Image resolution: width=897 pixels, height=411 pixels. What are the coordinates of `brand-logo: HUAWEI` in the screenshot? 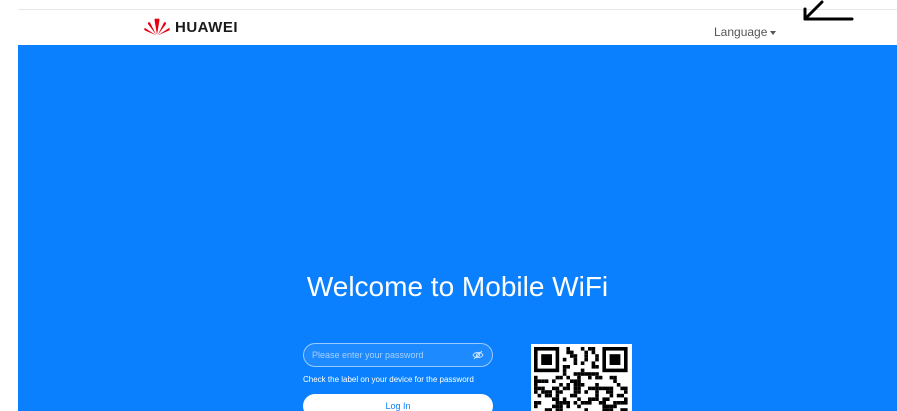 It's located at (191, 27).